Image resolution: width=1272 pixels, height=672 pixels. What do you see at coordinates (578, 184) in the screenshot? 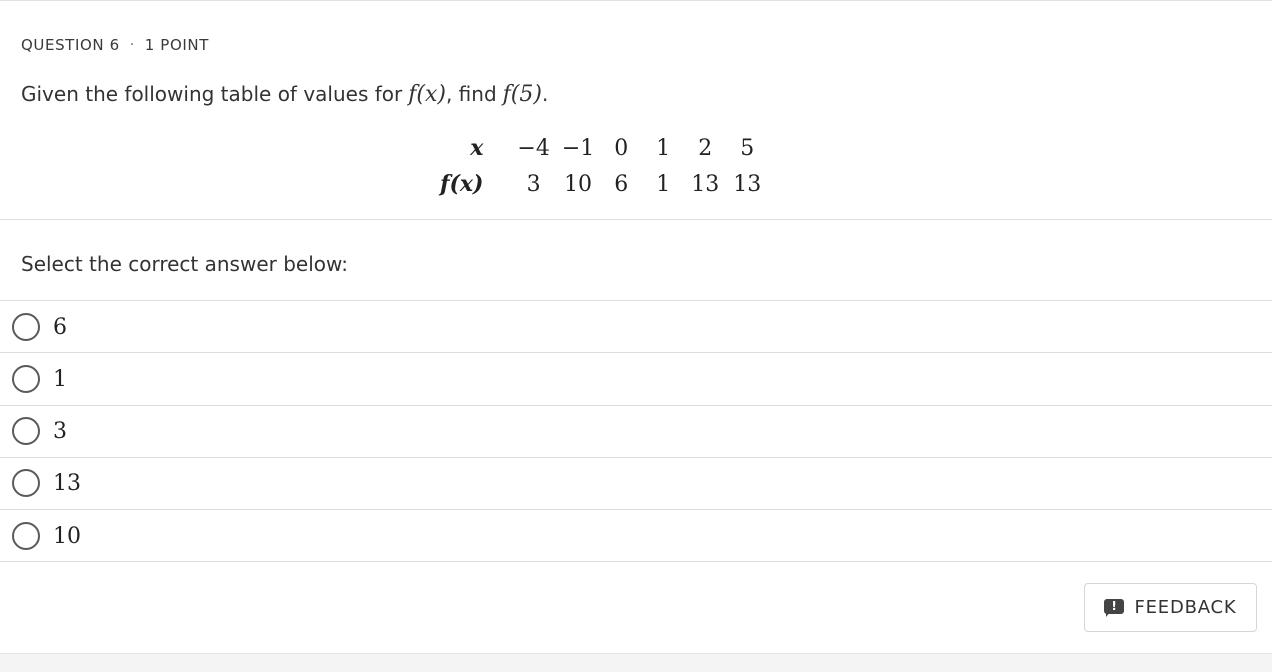
I see `table-cell: 10` at bounding box center [578, 184].